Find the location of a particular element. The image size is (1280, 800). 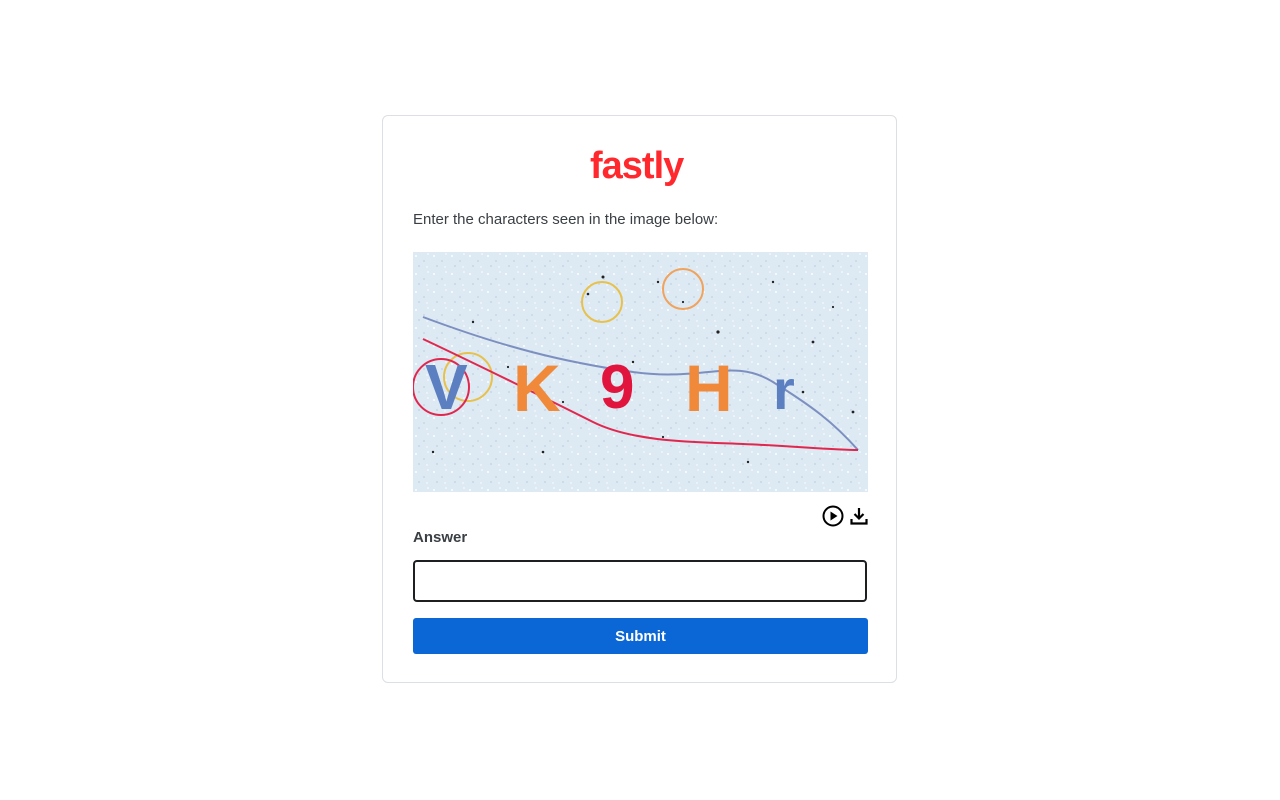

logo-wordmark: fastly is located at coordinates (637, 165).